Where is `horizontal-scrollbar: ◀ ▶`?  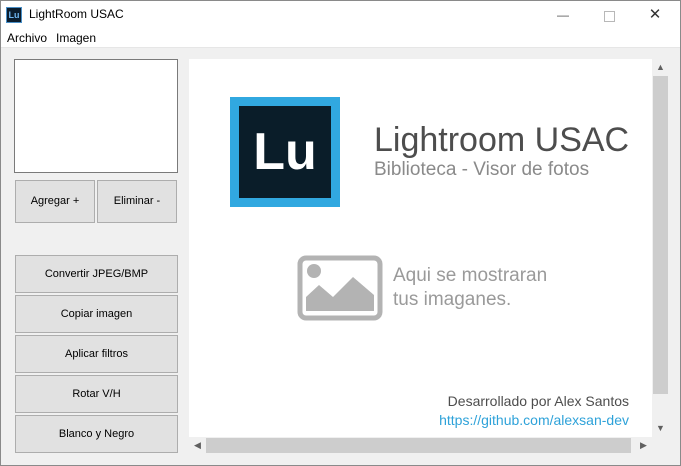 horizontal-scrollbar: ◀ ▶ is located at coordinates (420, 445).